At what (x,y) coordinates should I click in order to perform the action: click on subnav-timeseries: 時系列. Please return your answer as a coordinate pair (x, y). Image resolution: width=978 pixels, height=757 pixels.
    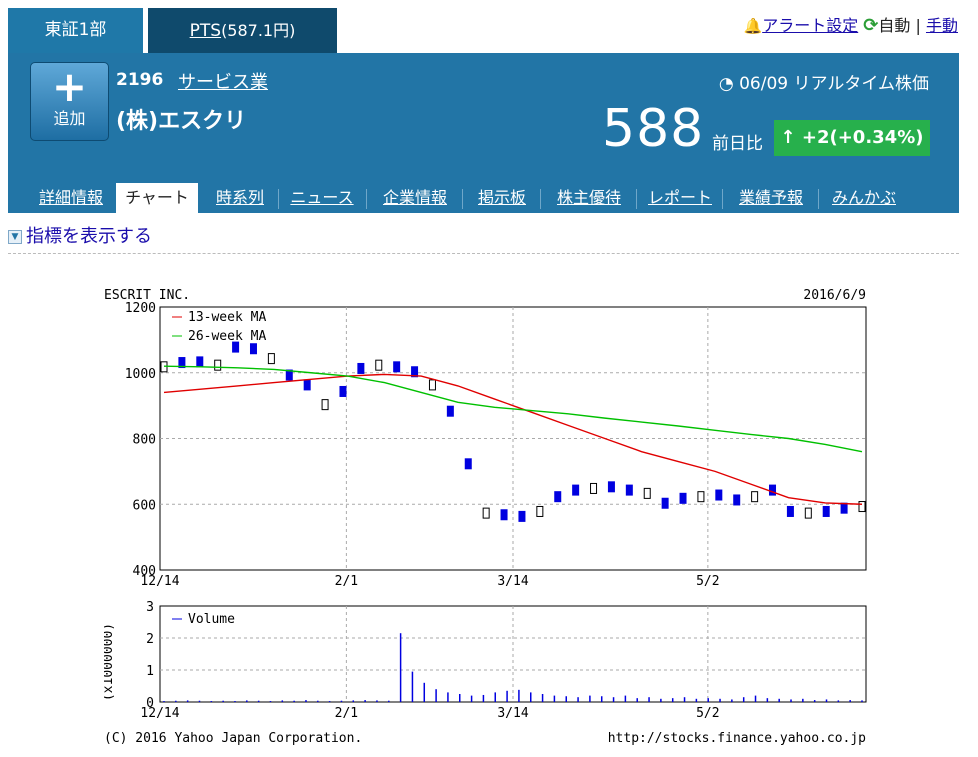
    Looking at the image, I should click on (240, 198).